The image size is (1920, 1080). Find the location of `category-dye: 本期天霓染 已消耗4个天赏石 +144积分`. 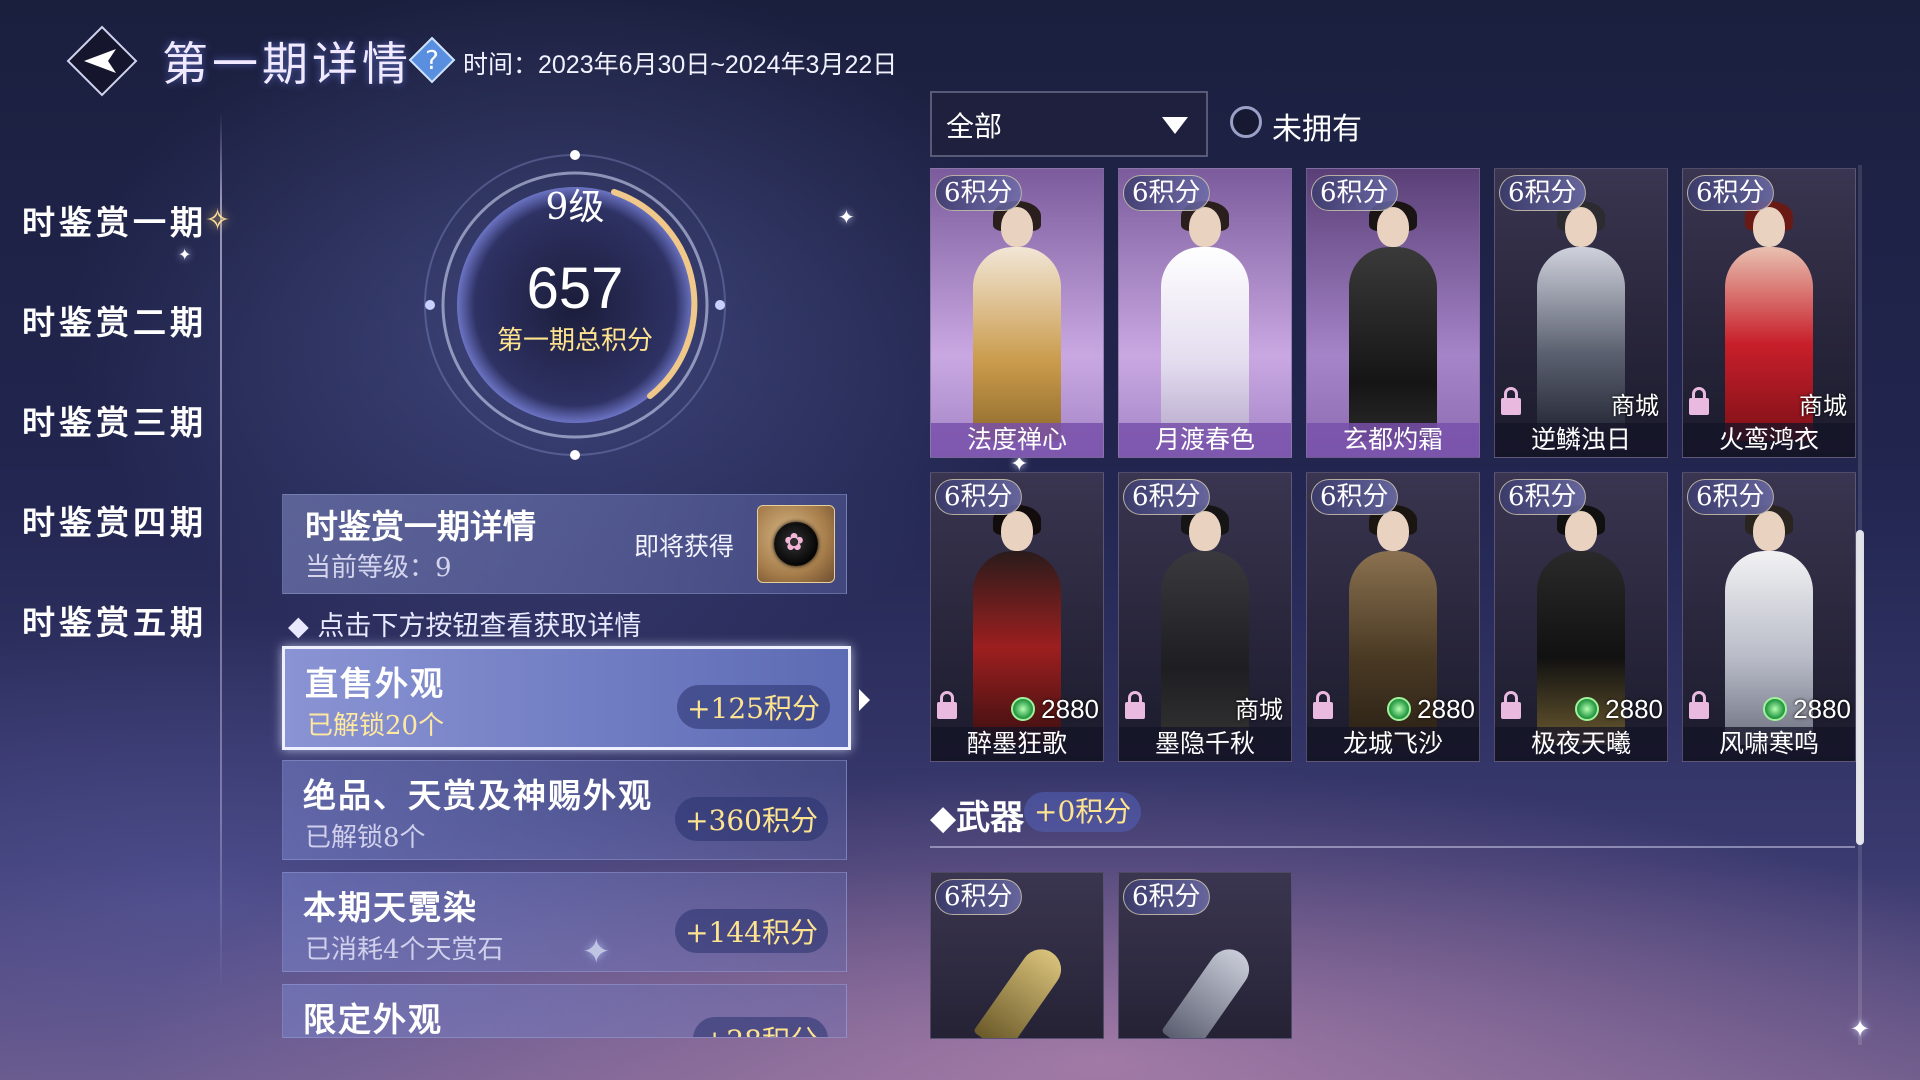

category-dye: 本期天霓染 已消耗4个天赏石 +144积分 is located at coordinates (564, 922).